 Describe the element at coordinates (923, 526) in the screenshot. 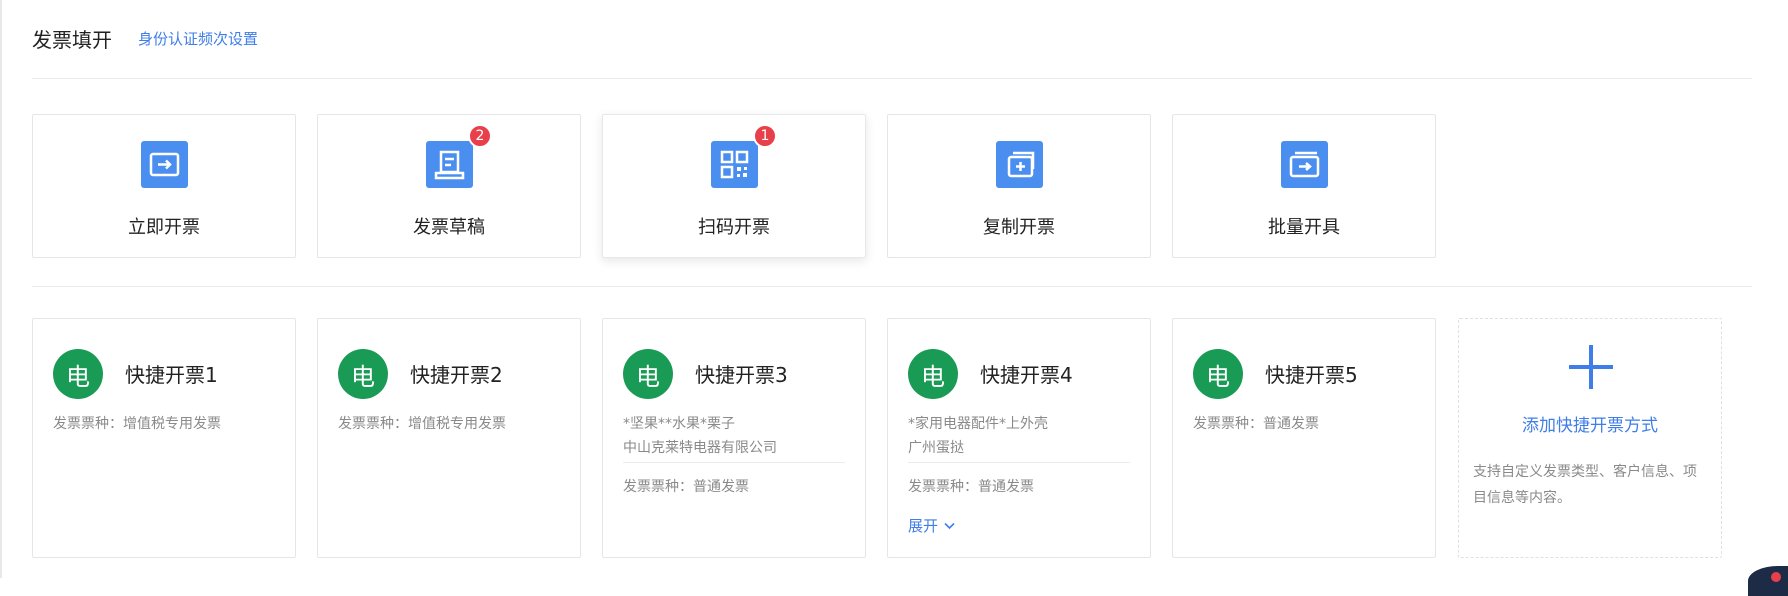

I see `expand-label: 展开` at that location.